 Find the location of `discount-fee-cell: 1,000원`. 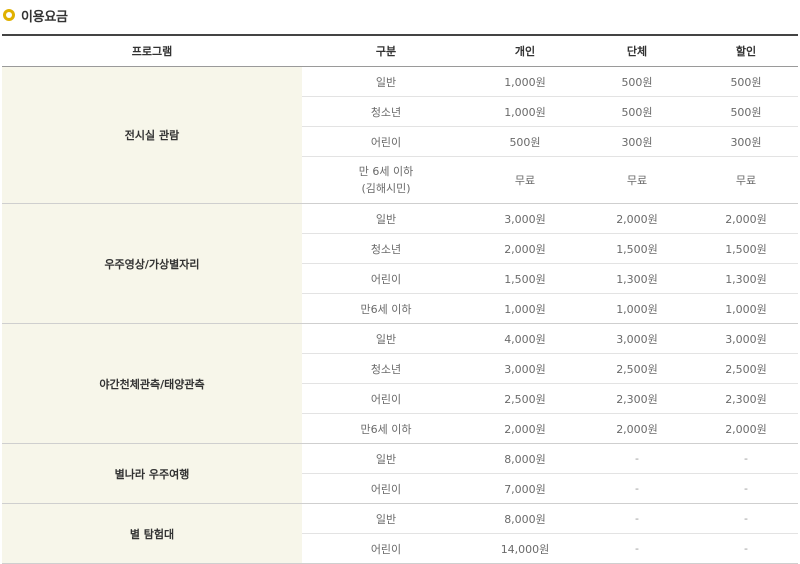

discount-fee-cell: 1,000원 is located at coordinates (746, 308).